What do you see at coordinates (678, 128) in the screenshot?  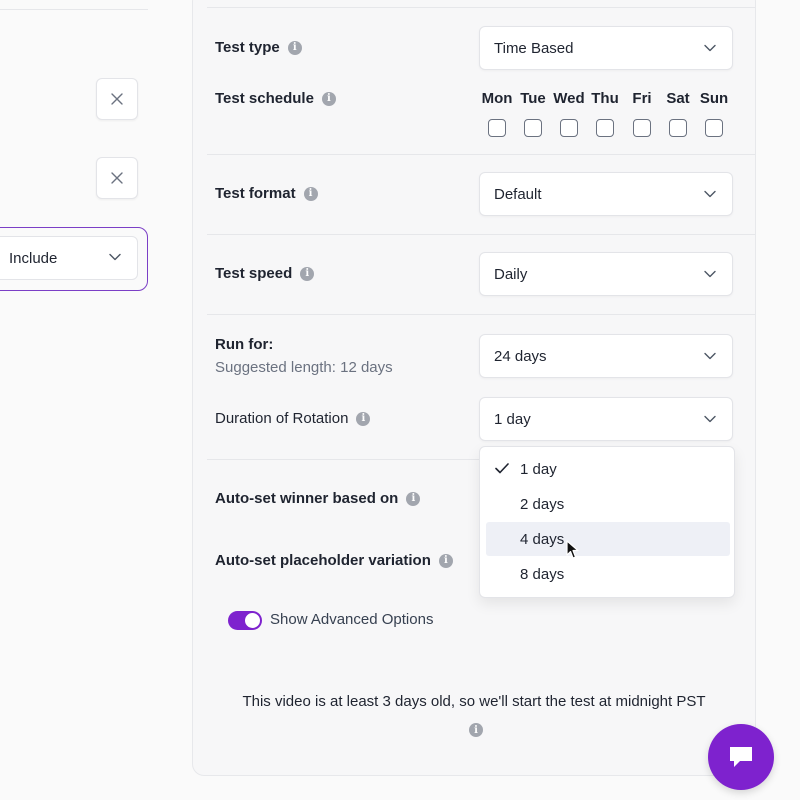 I see `day-checkbox-sat` at bounding box center [678, 128].